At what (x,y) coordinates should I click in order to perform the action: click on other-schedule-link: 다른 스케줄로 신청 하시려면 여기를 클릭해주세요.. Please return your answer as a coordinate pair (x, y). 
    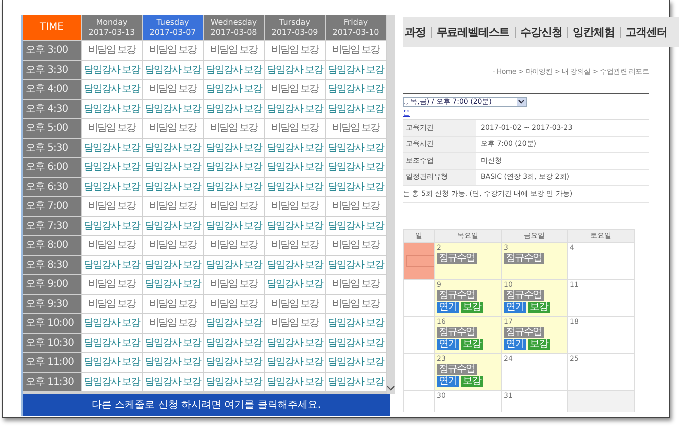
    Looking at the image, I should click on (206, 405).